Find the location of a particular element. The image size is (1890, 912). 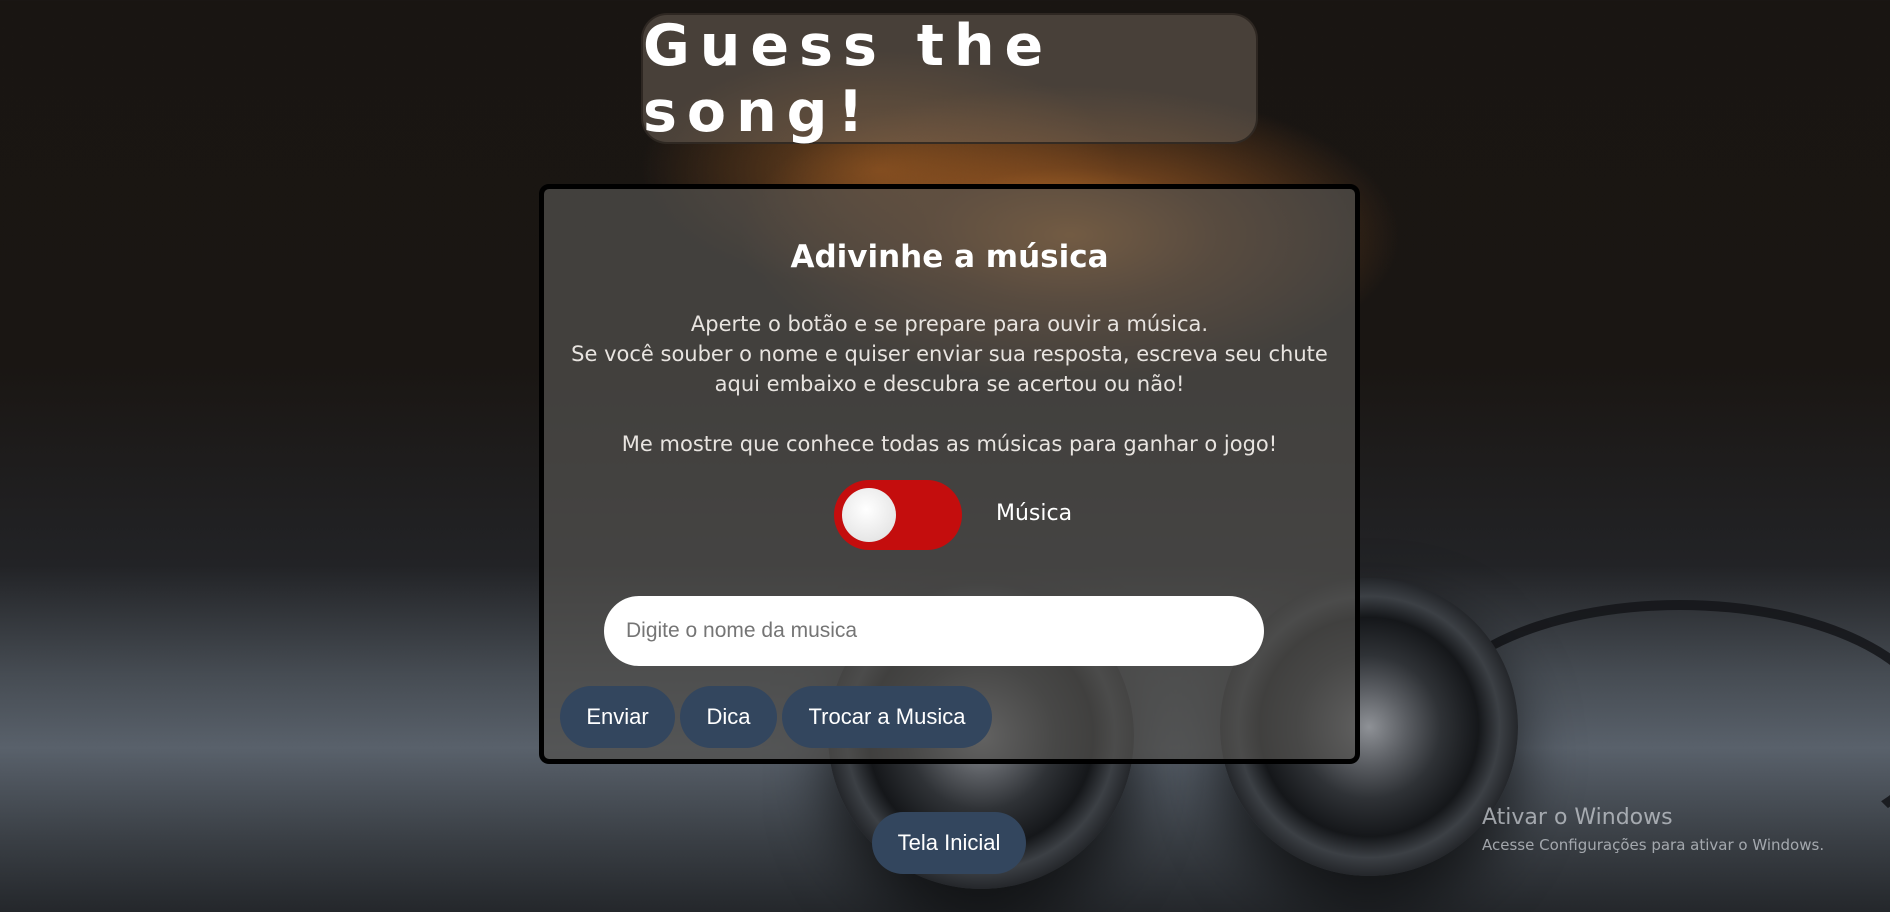

home-screen-button: Tela Inicial is located at coordinates (949, 843).